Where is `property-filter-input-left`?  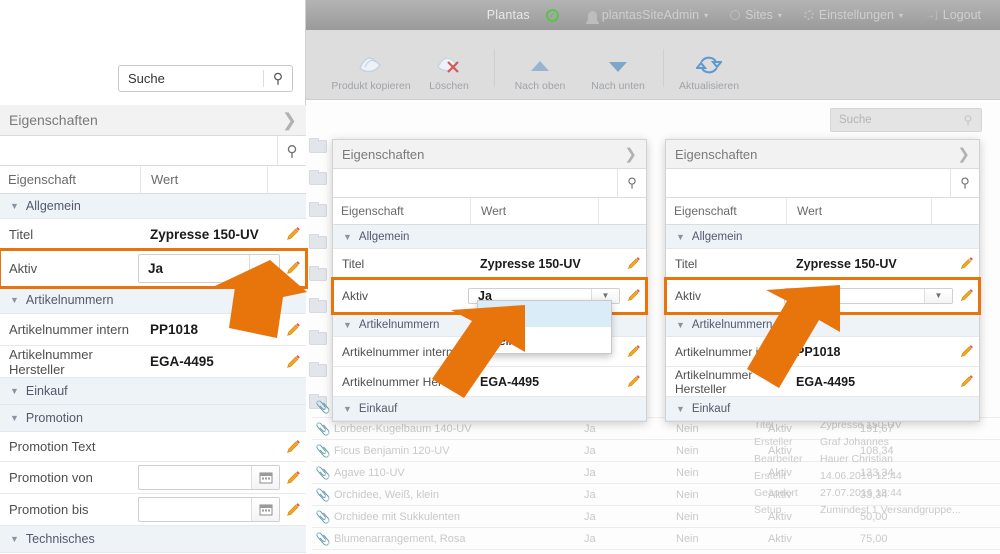
property-filter-input-left is located at coordinates (139, 150).